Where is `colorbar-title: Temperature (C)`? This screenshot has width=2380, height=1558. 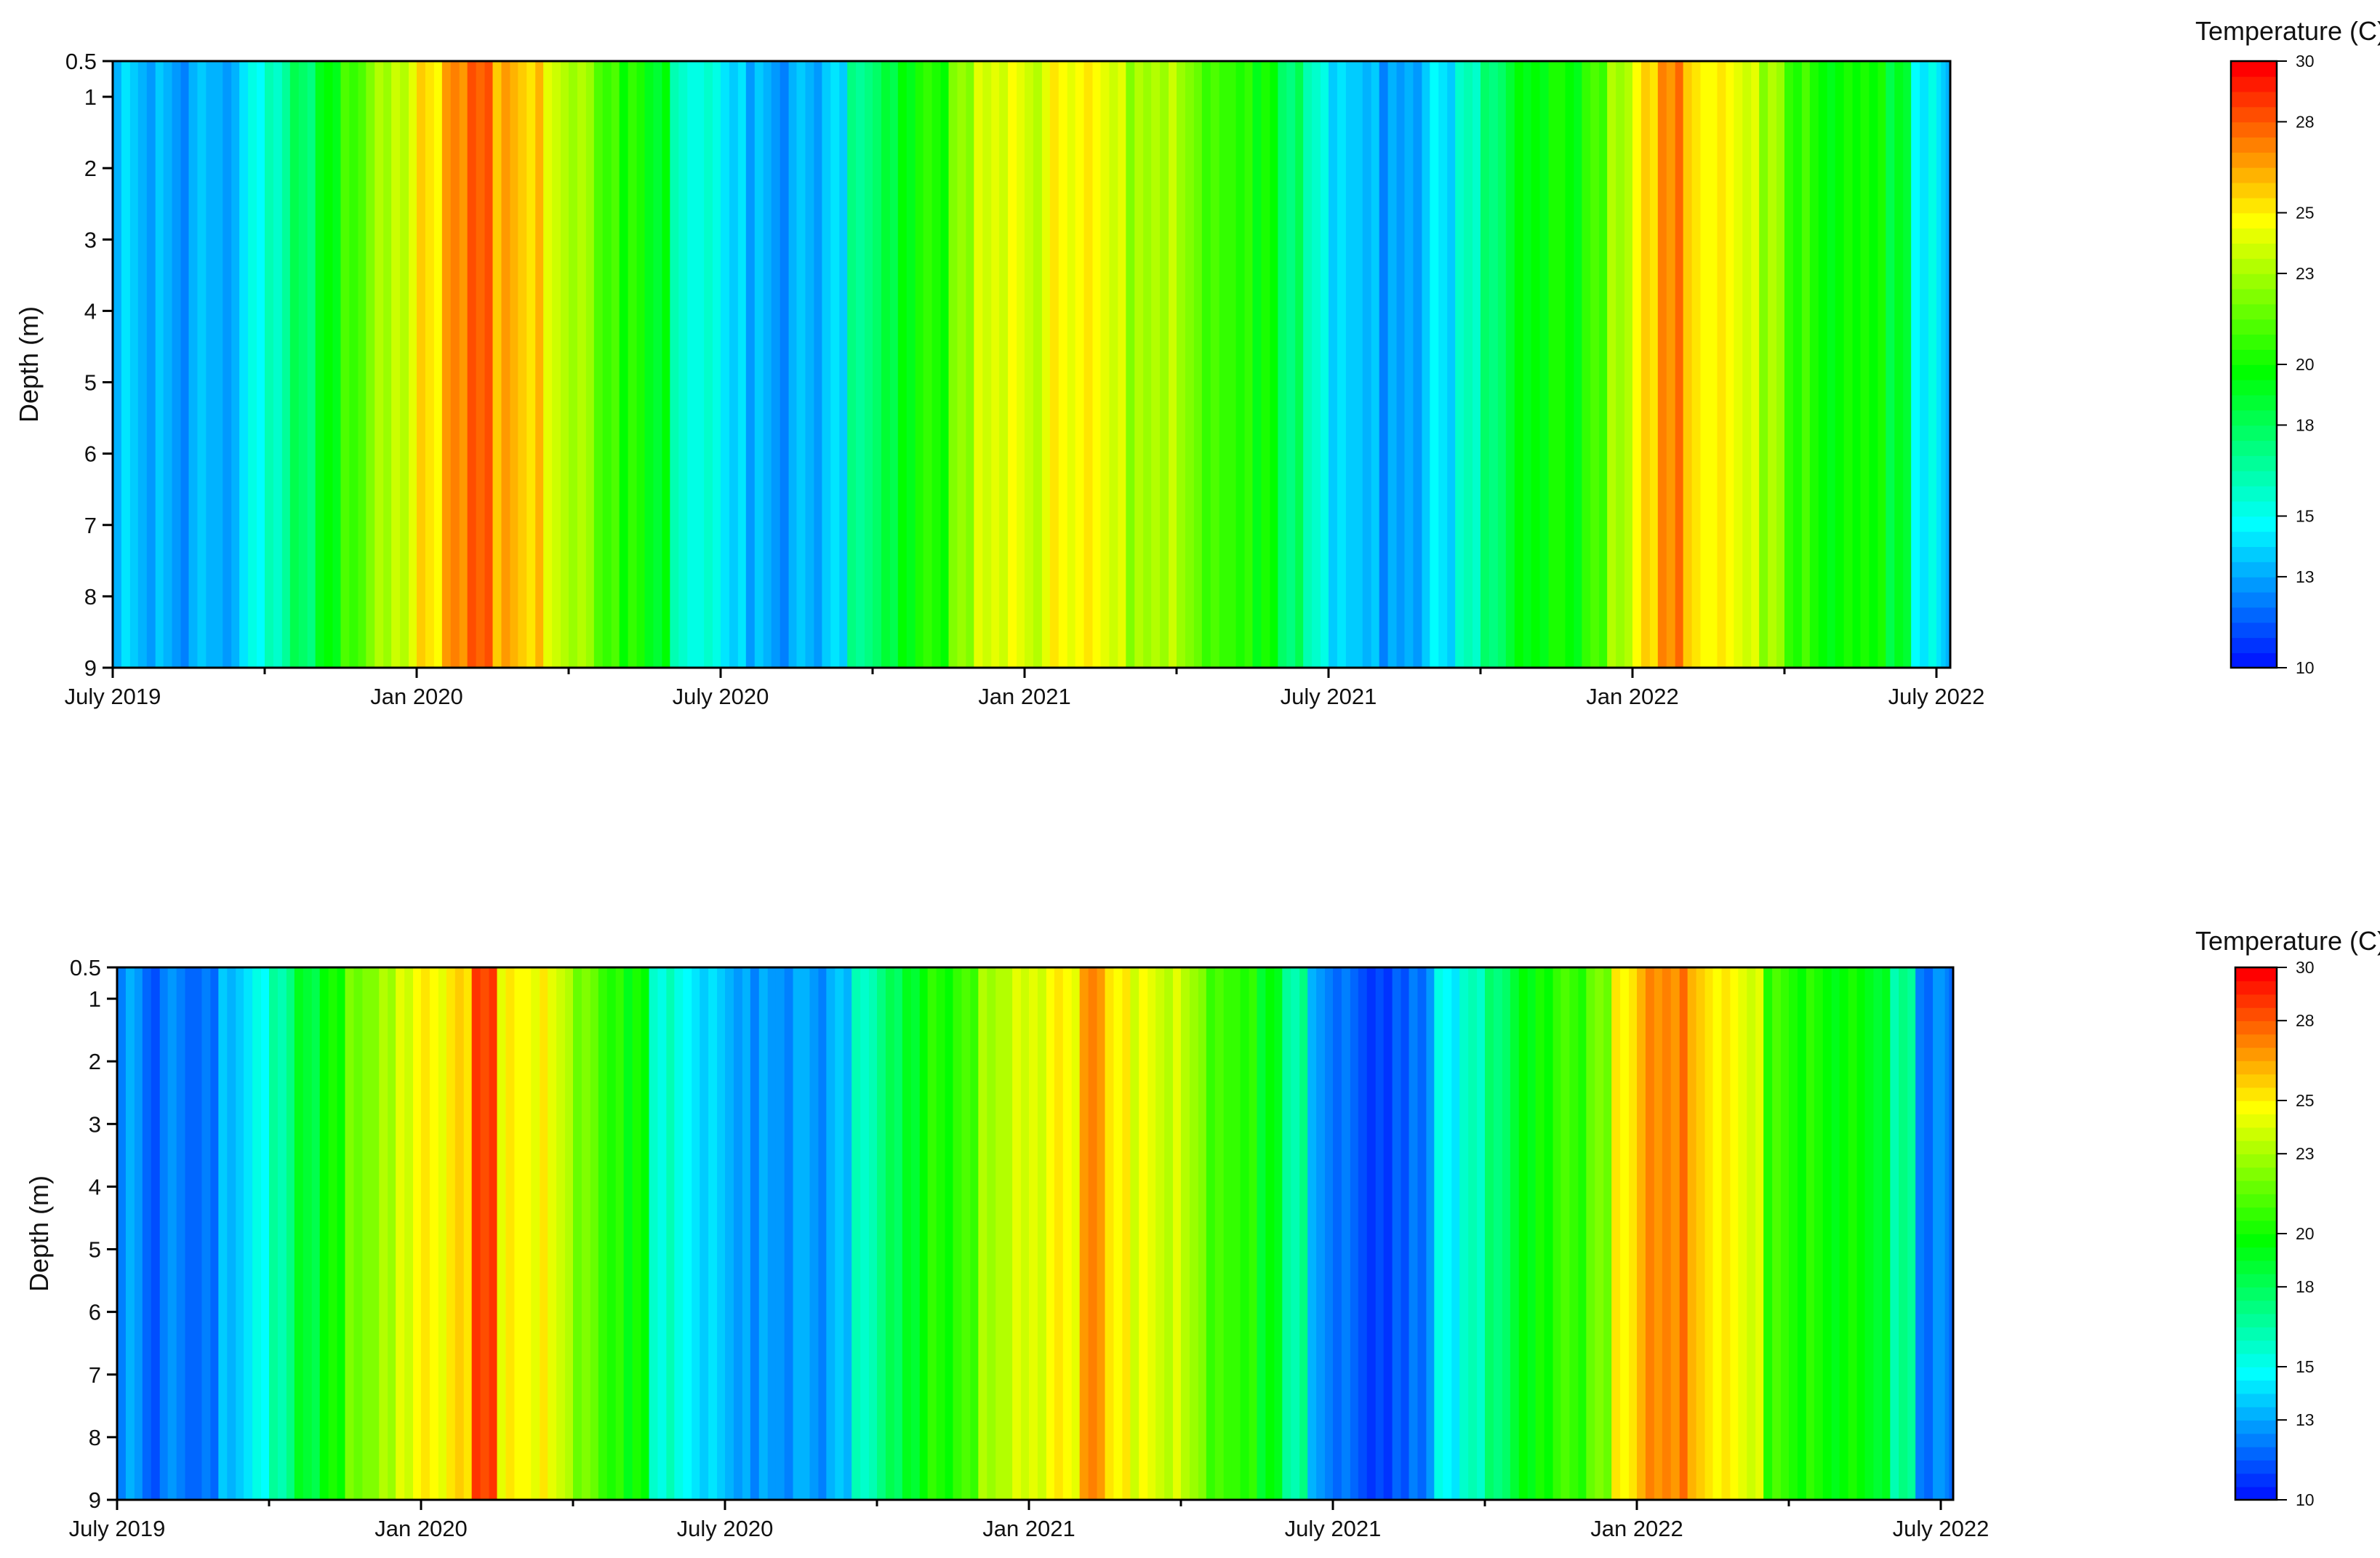 colorbar-title: Temperature (C) is located at coordinates (2287, 941).